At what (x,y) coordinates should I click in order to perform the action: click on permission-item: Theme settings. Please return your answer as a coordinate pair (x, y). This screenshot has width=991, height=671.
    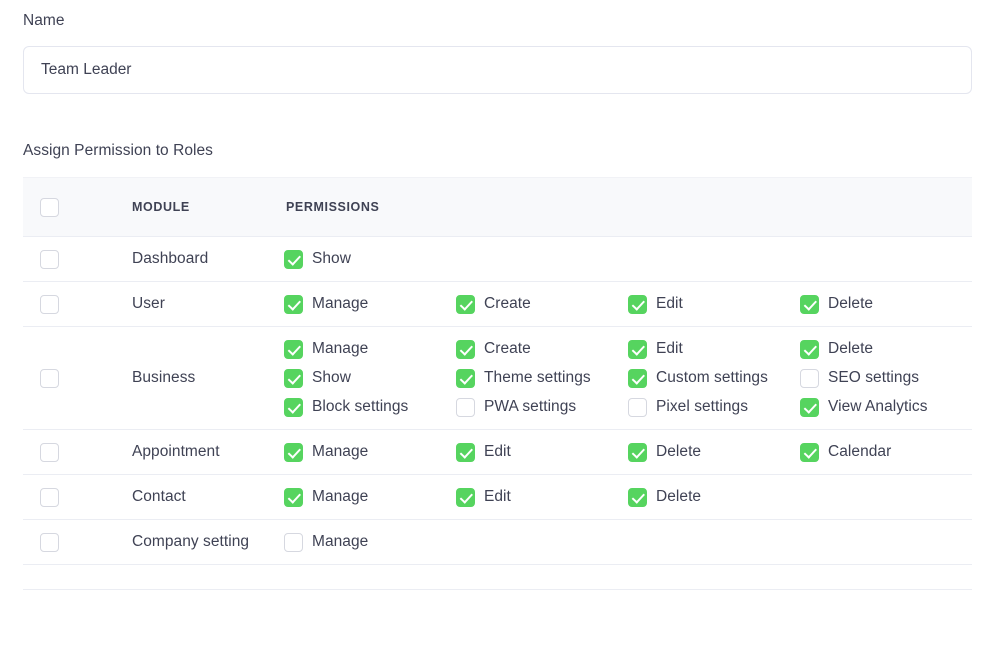
    Looking at the image, I should click on (542, 378).